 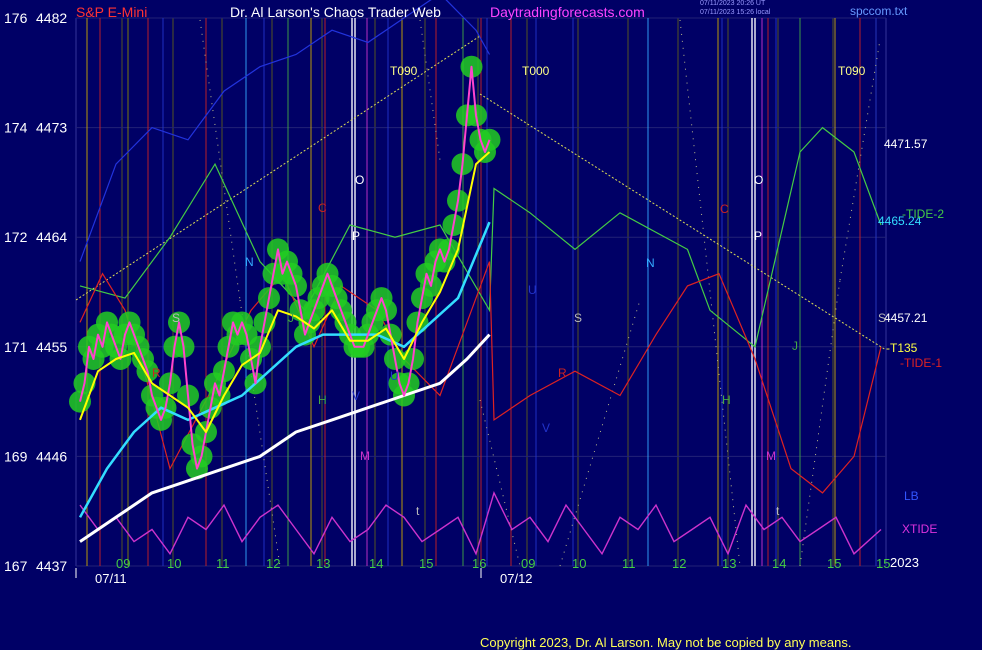 What do you see at coordinates (726, 400) in the screenshot?
I see `planet-letter-19: H` at bounding box center [726, 400].